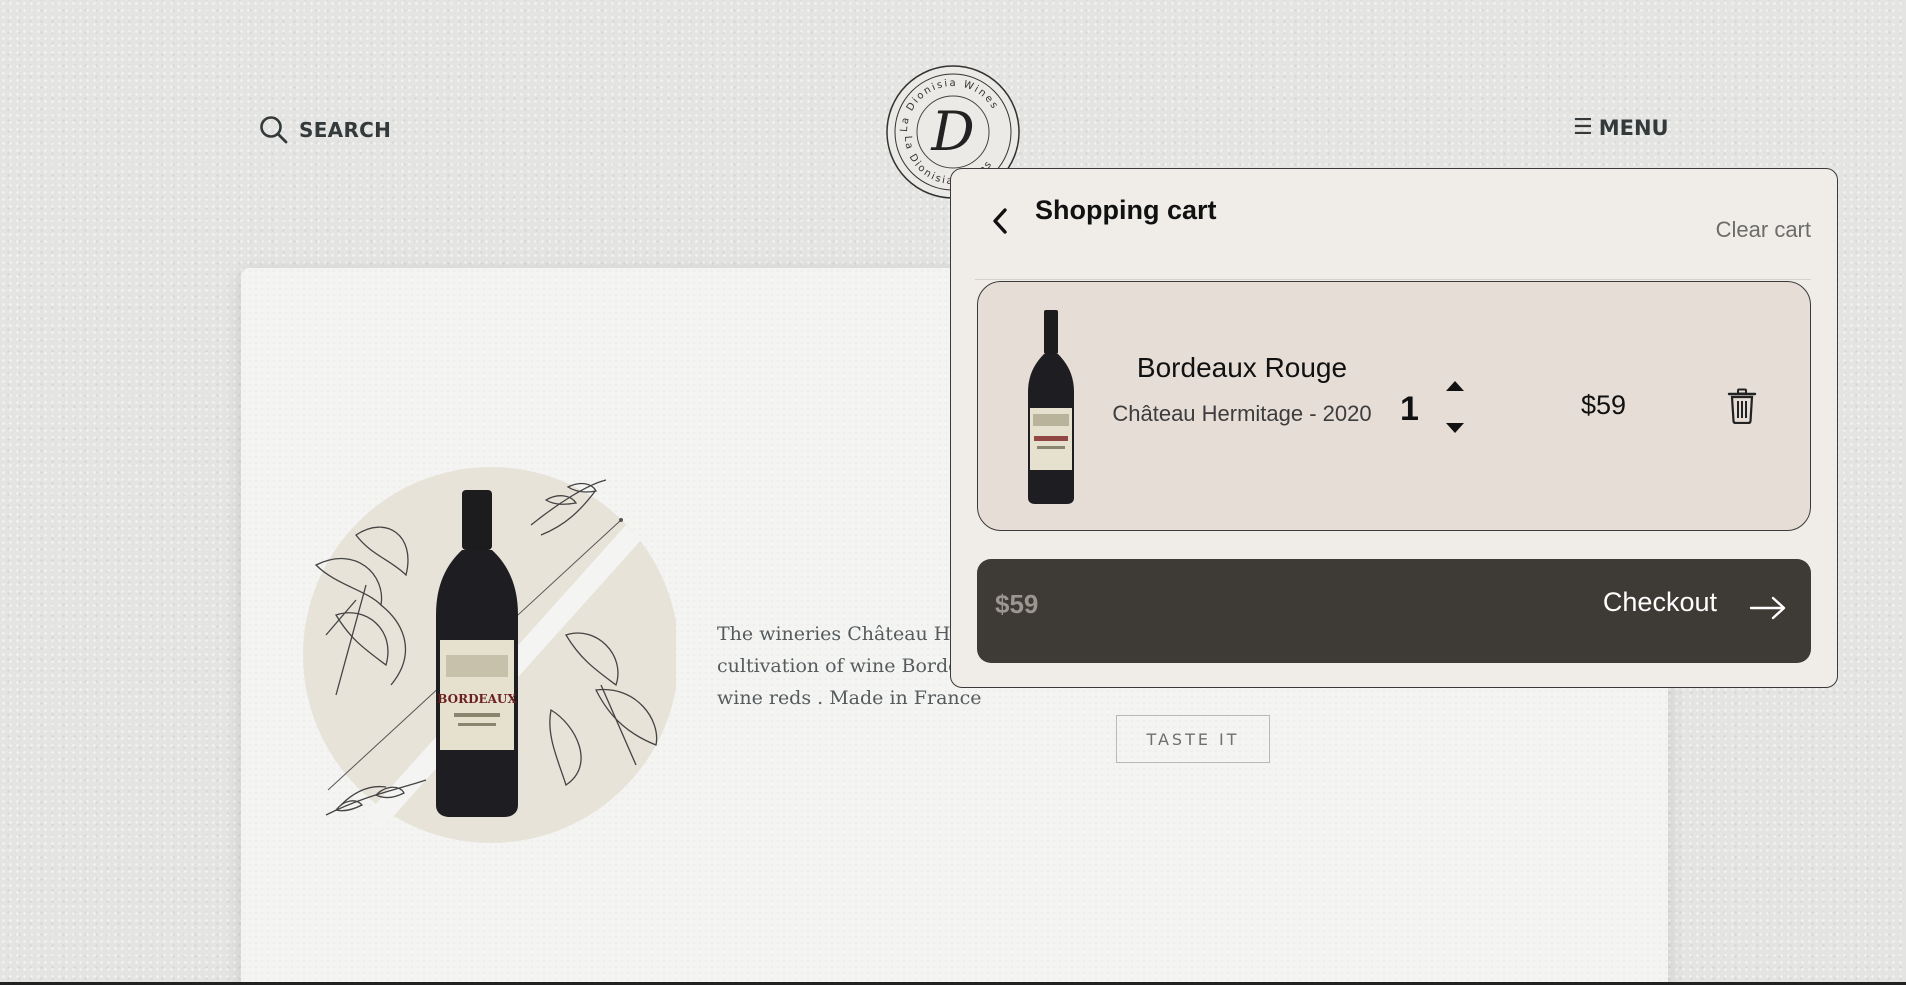 The height and width of the screenshot is (985, 1906). I want to click on trash-icon, so click(1742, 406).